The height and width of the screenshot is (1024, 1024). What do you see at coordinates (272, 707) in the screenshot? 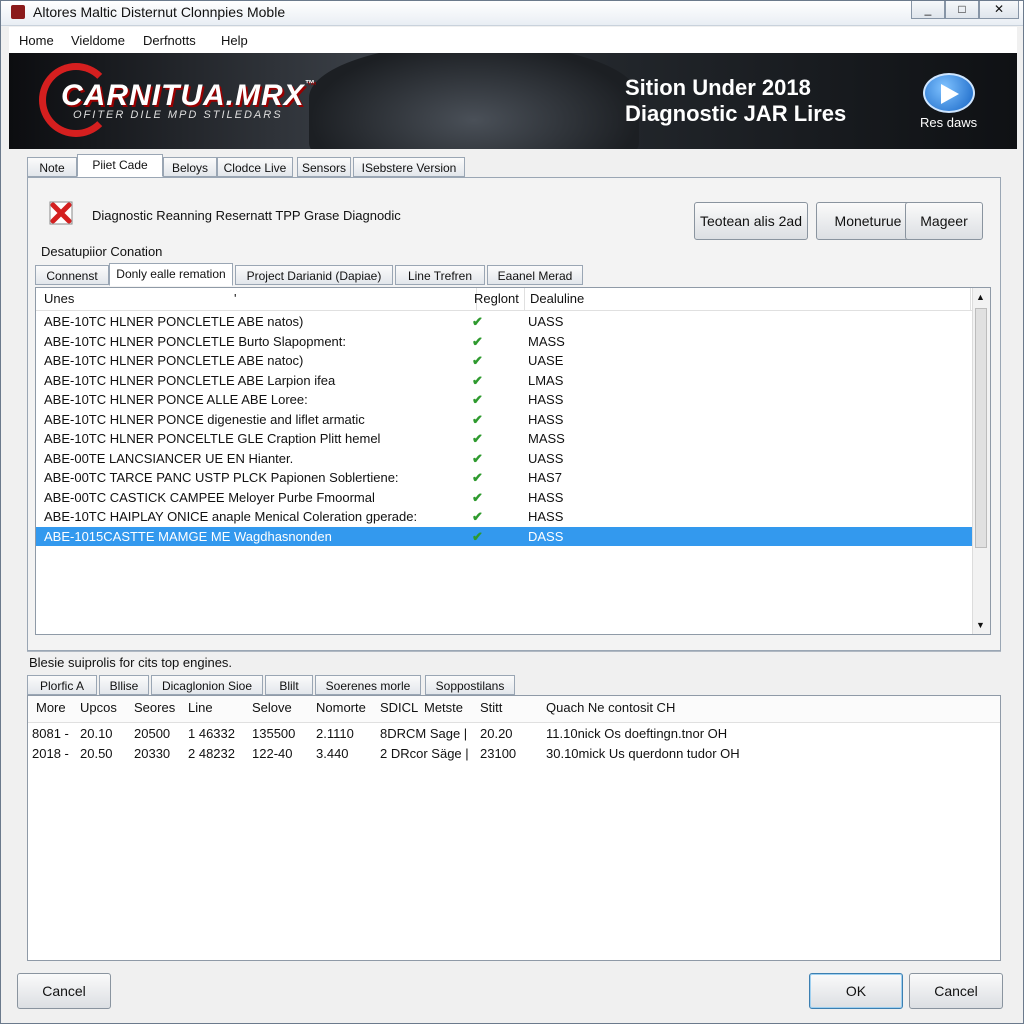
I see `bcol-selove: Selove` at bounding box center [272, 707].